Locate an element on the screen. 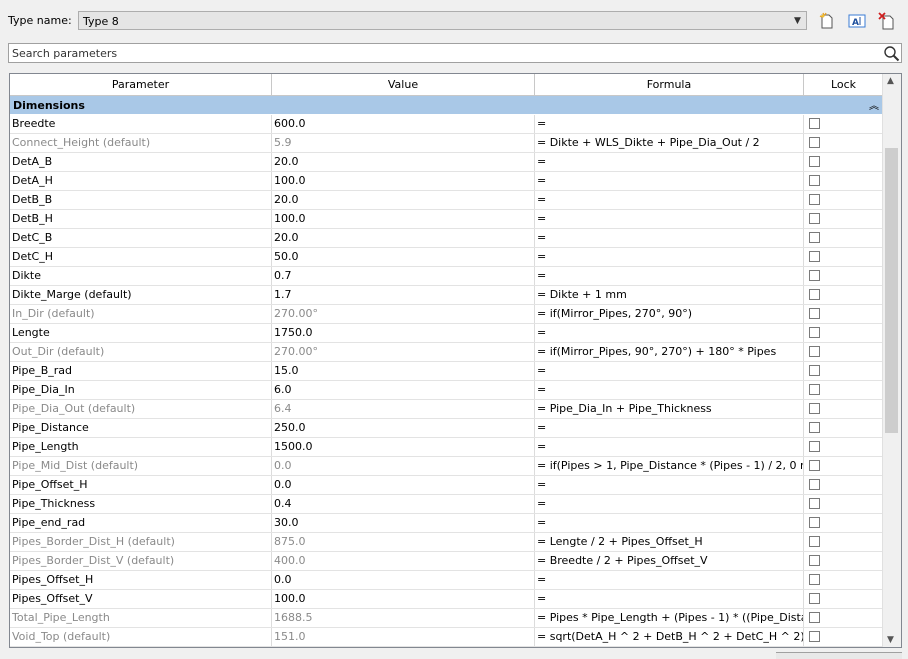  parameter-value: 6.4 is located at coordinates (403, 409).